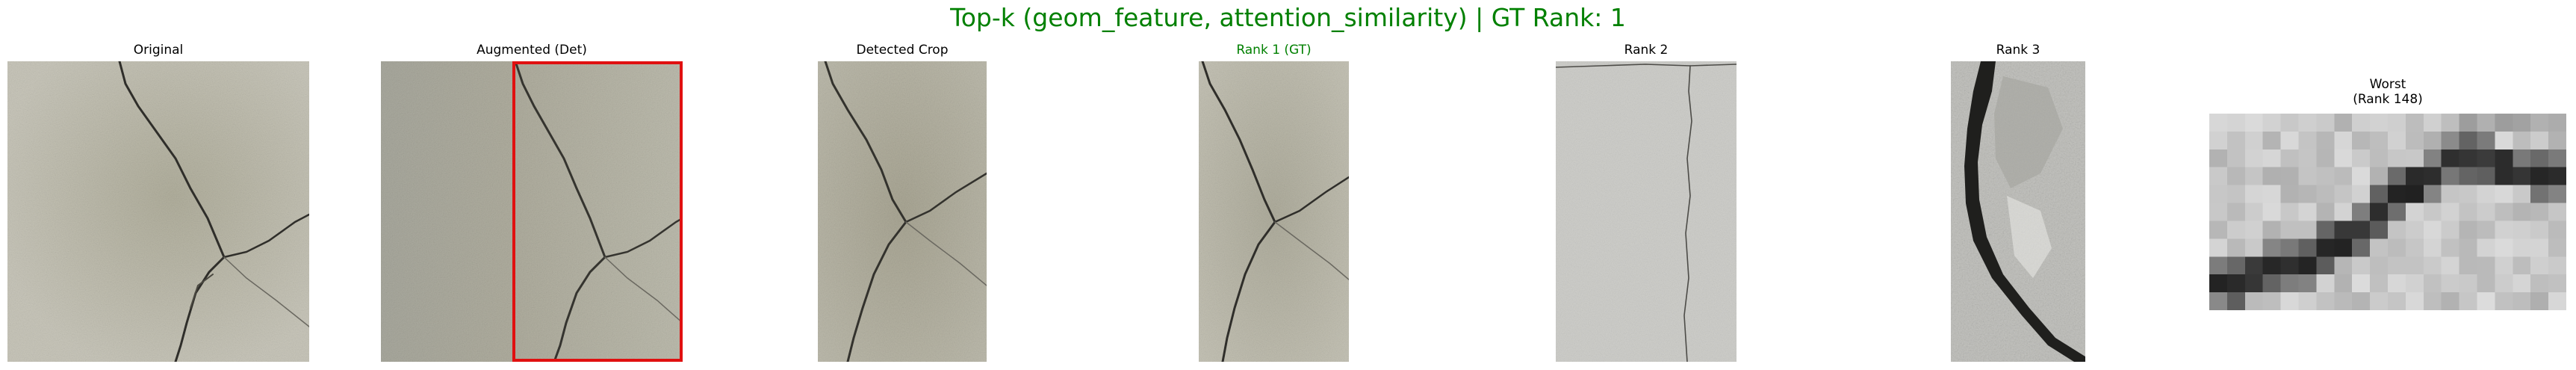  Describe the element at coordinates (2018, 212) in the screenshot. I see `rank-3-image` at that location.